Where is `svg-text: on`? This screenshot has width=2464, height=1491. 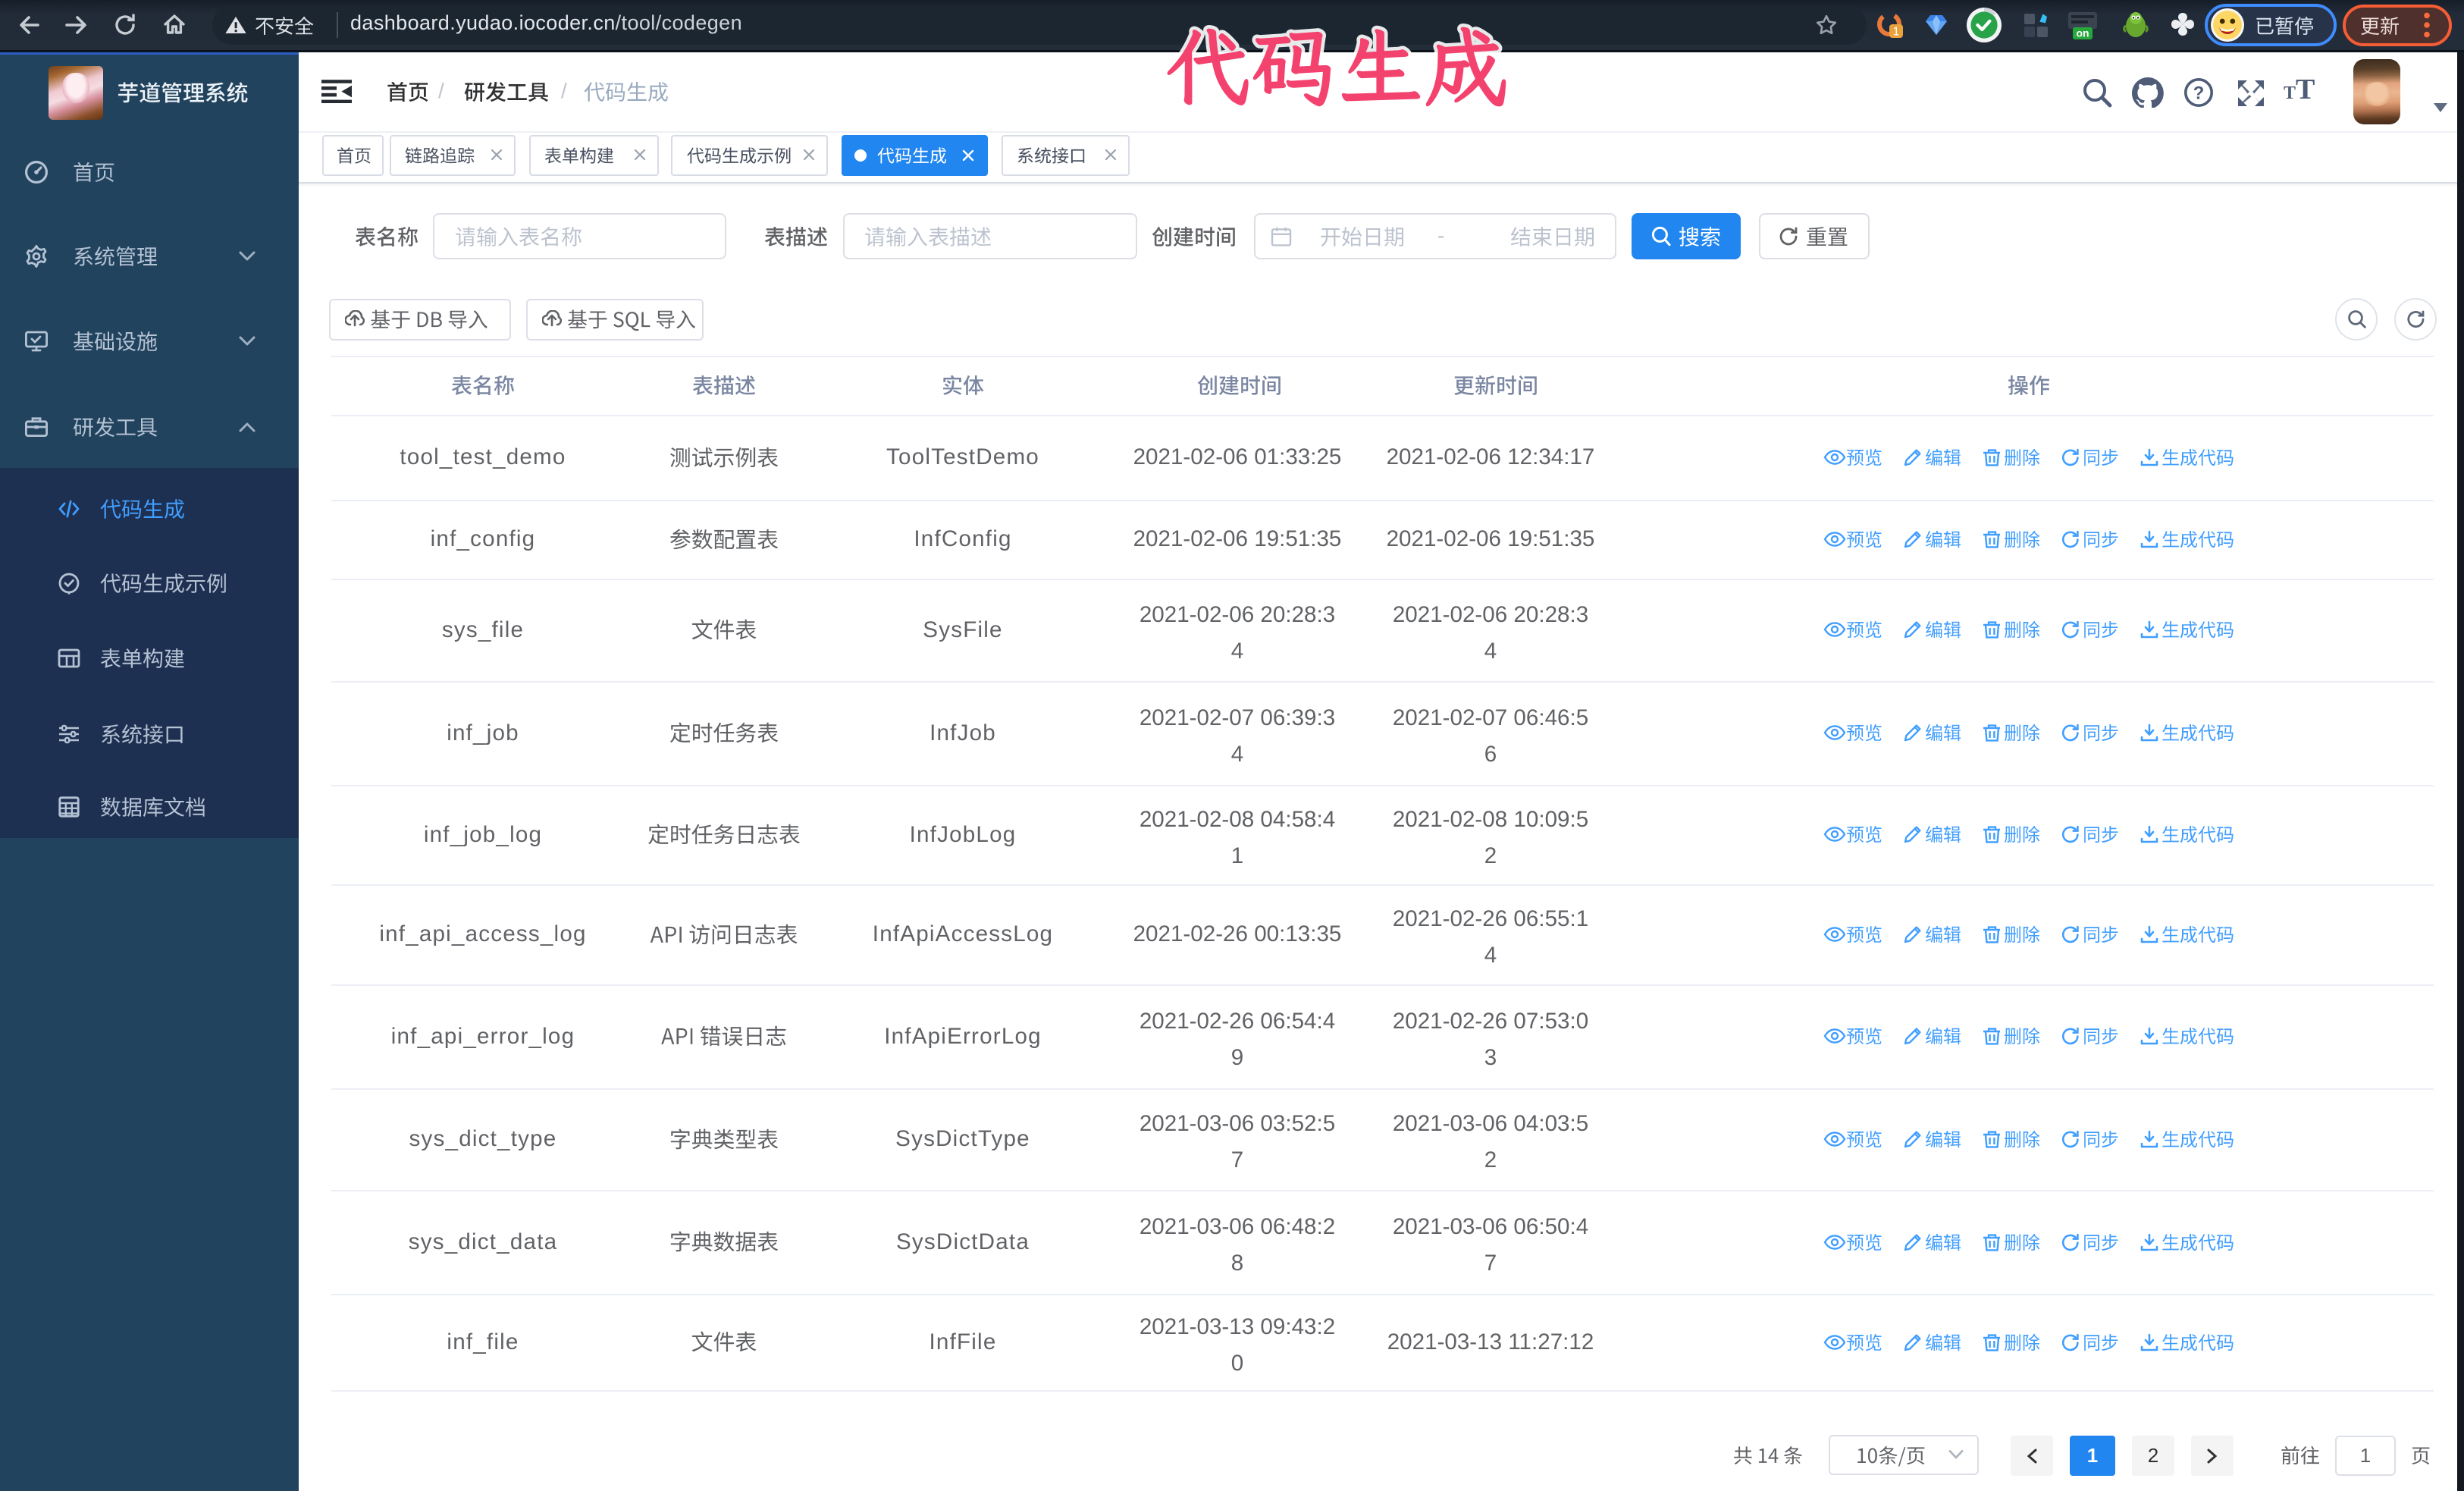 svg-text: on is located at coordinates (2082, 33).